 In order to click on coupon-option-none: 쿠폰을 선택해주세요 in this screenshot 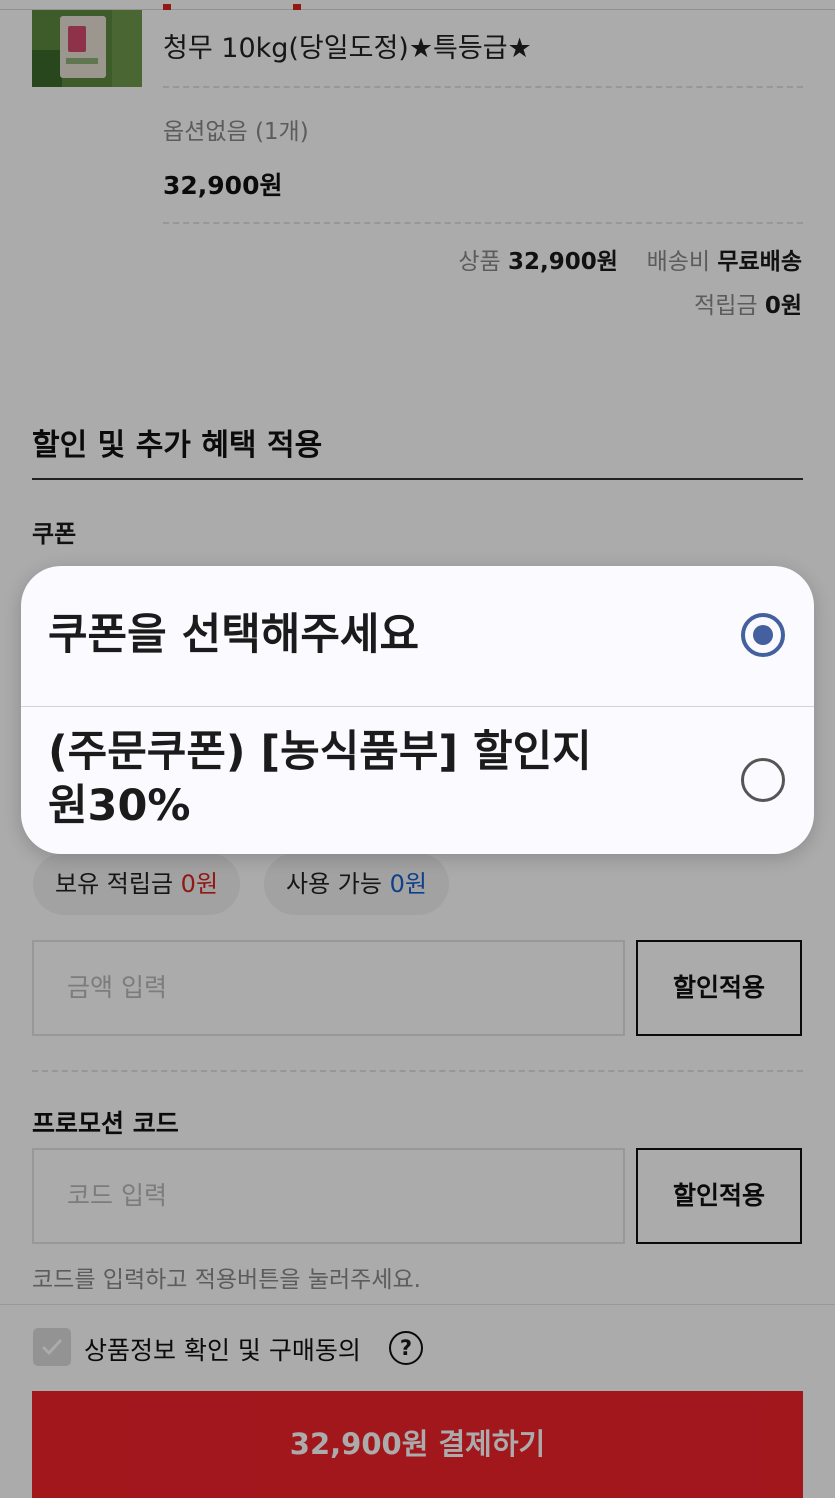, I will do `click(417, 636)`.